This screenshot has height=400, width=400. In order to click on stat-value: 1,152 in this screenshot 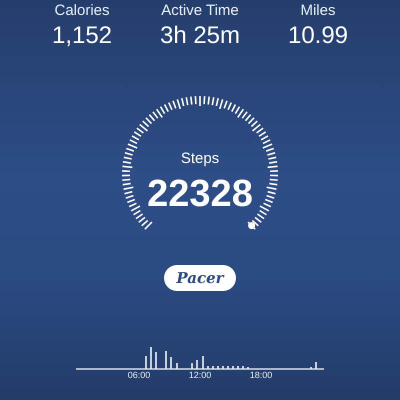, I will do `click(82, 36)`.